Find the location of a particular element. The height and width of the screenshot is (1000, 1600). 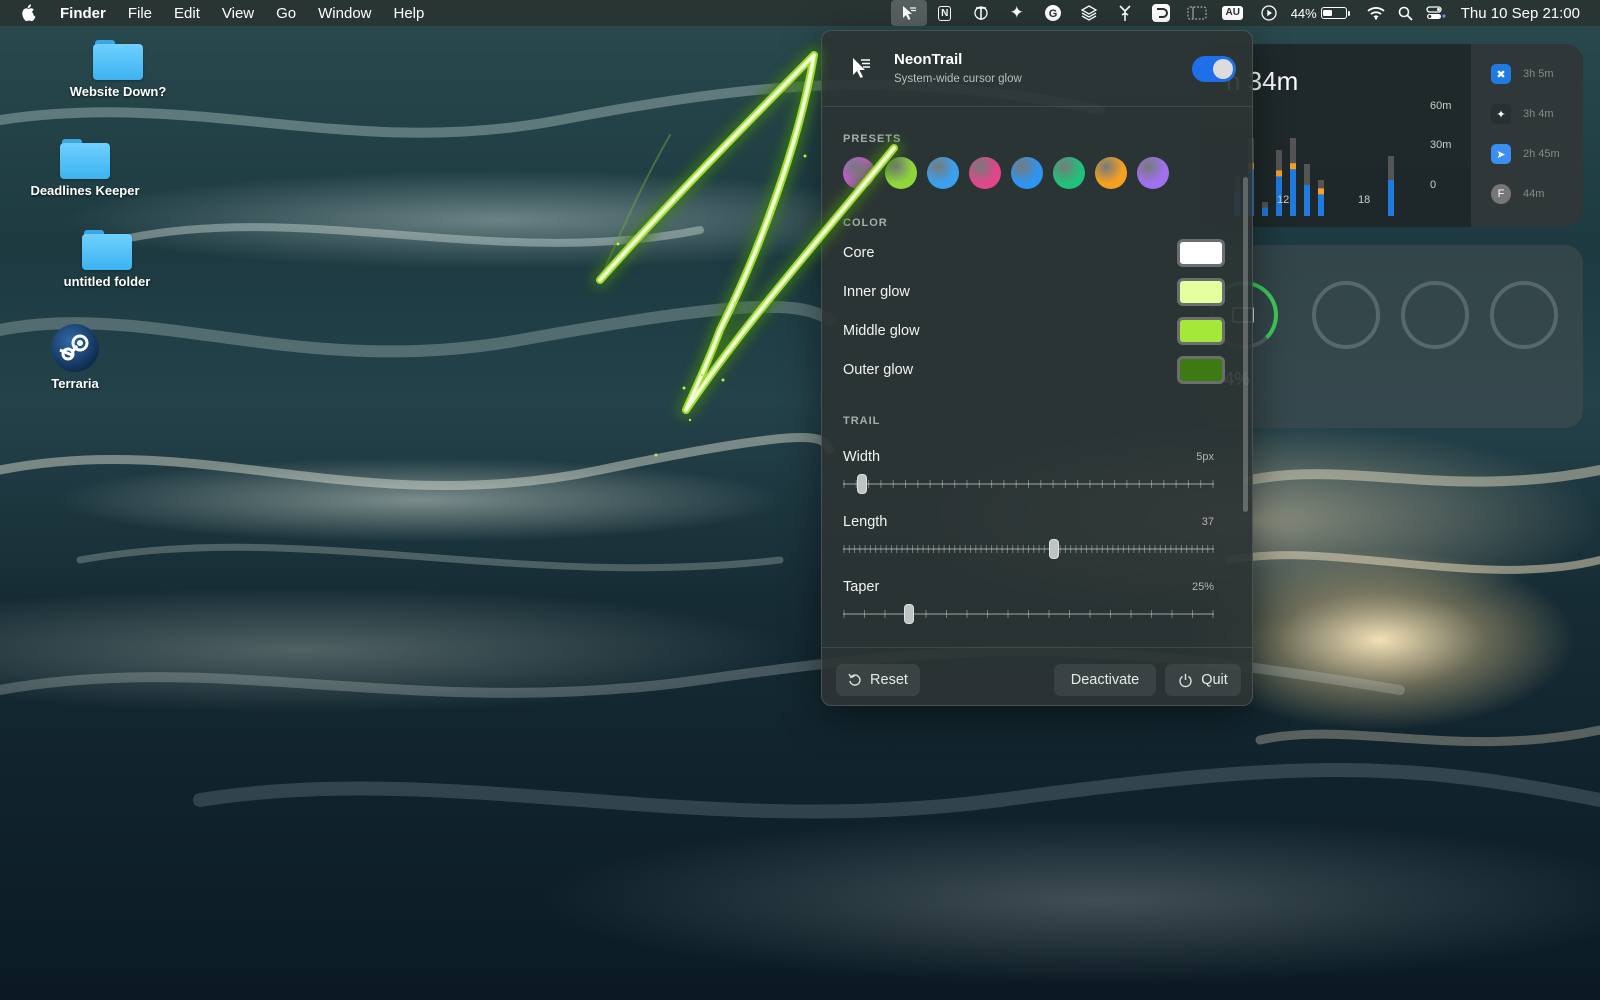

color-row-core: Core is located at coordinates (1034, 254).